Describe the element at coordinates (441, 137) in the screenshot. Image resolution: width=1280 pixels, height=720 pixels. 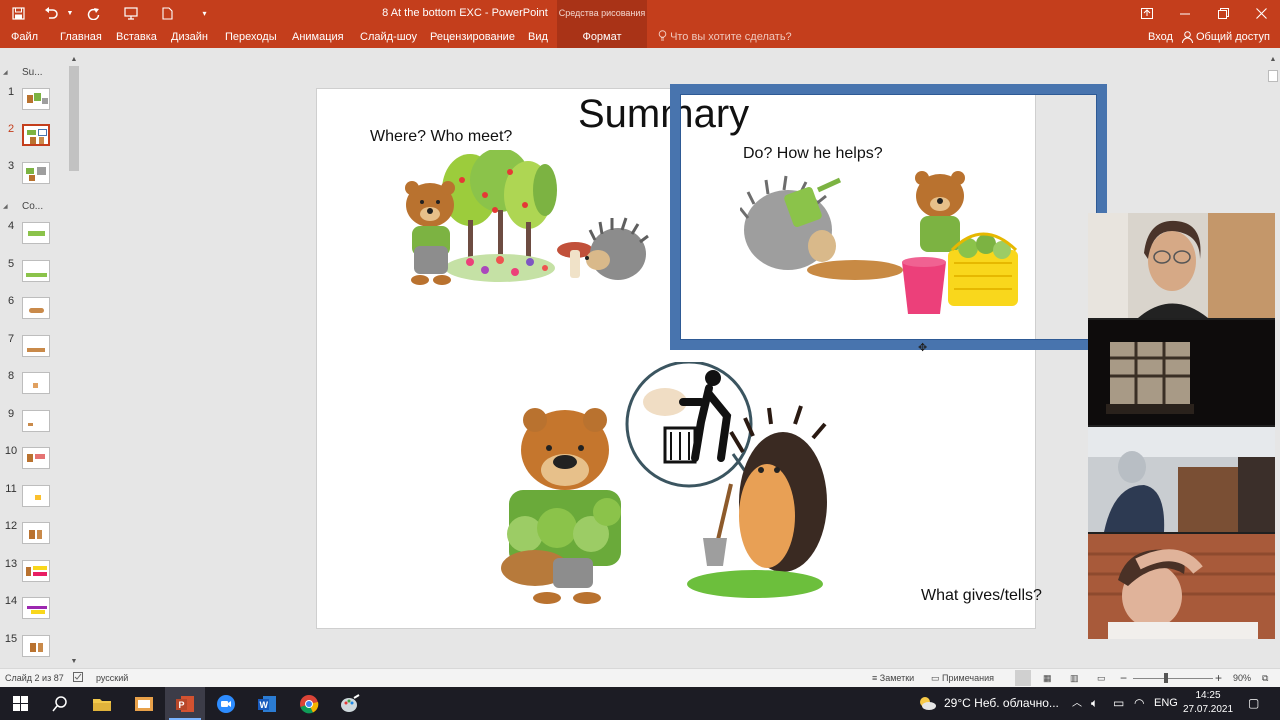
I see `slide-question-where: Where? Who meet?` at that location.